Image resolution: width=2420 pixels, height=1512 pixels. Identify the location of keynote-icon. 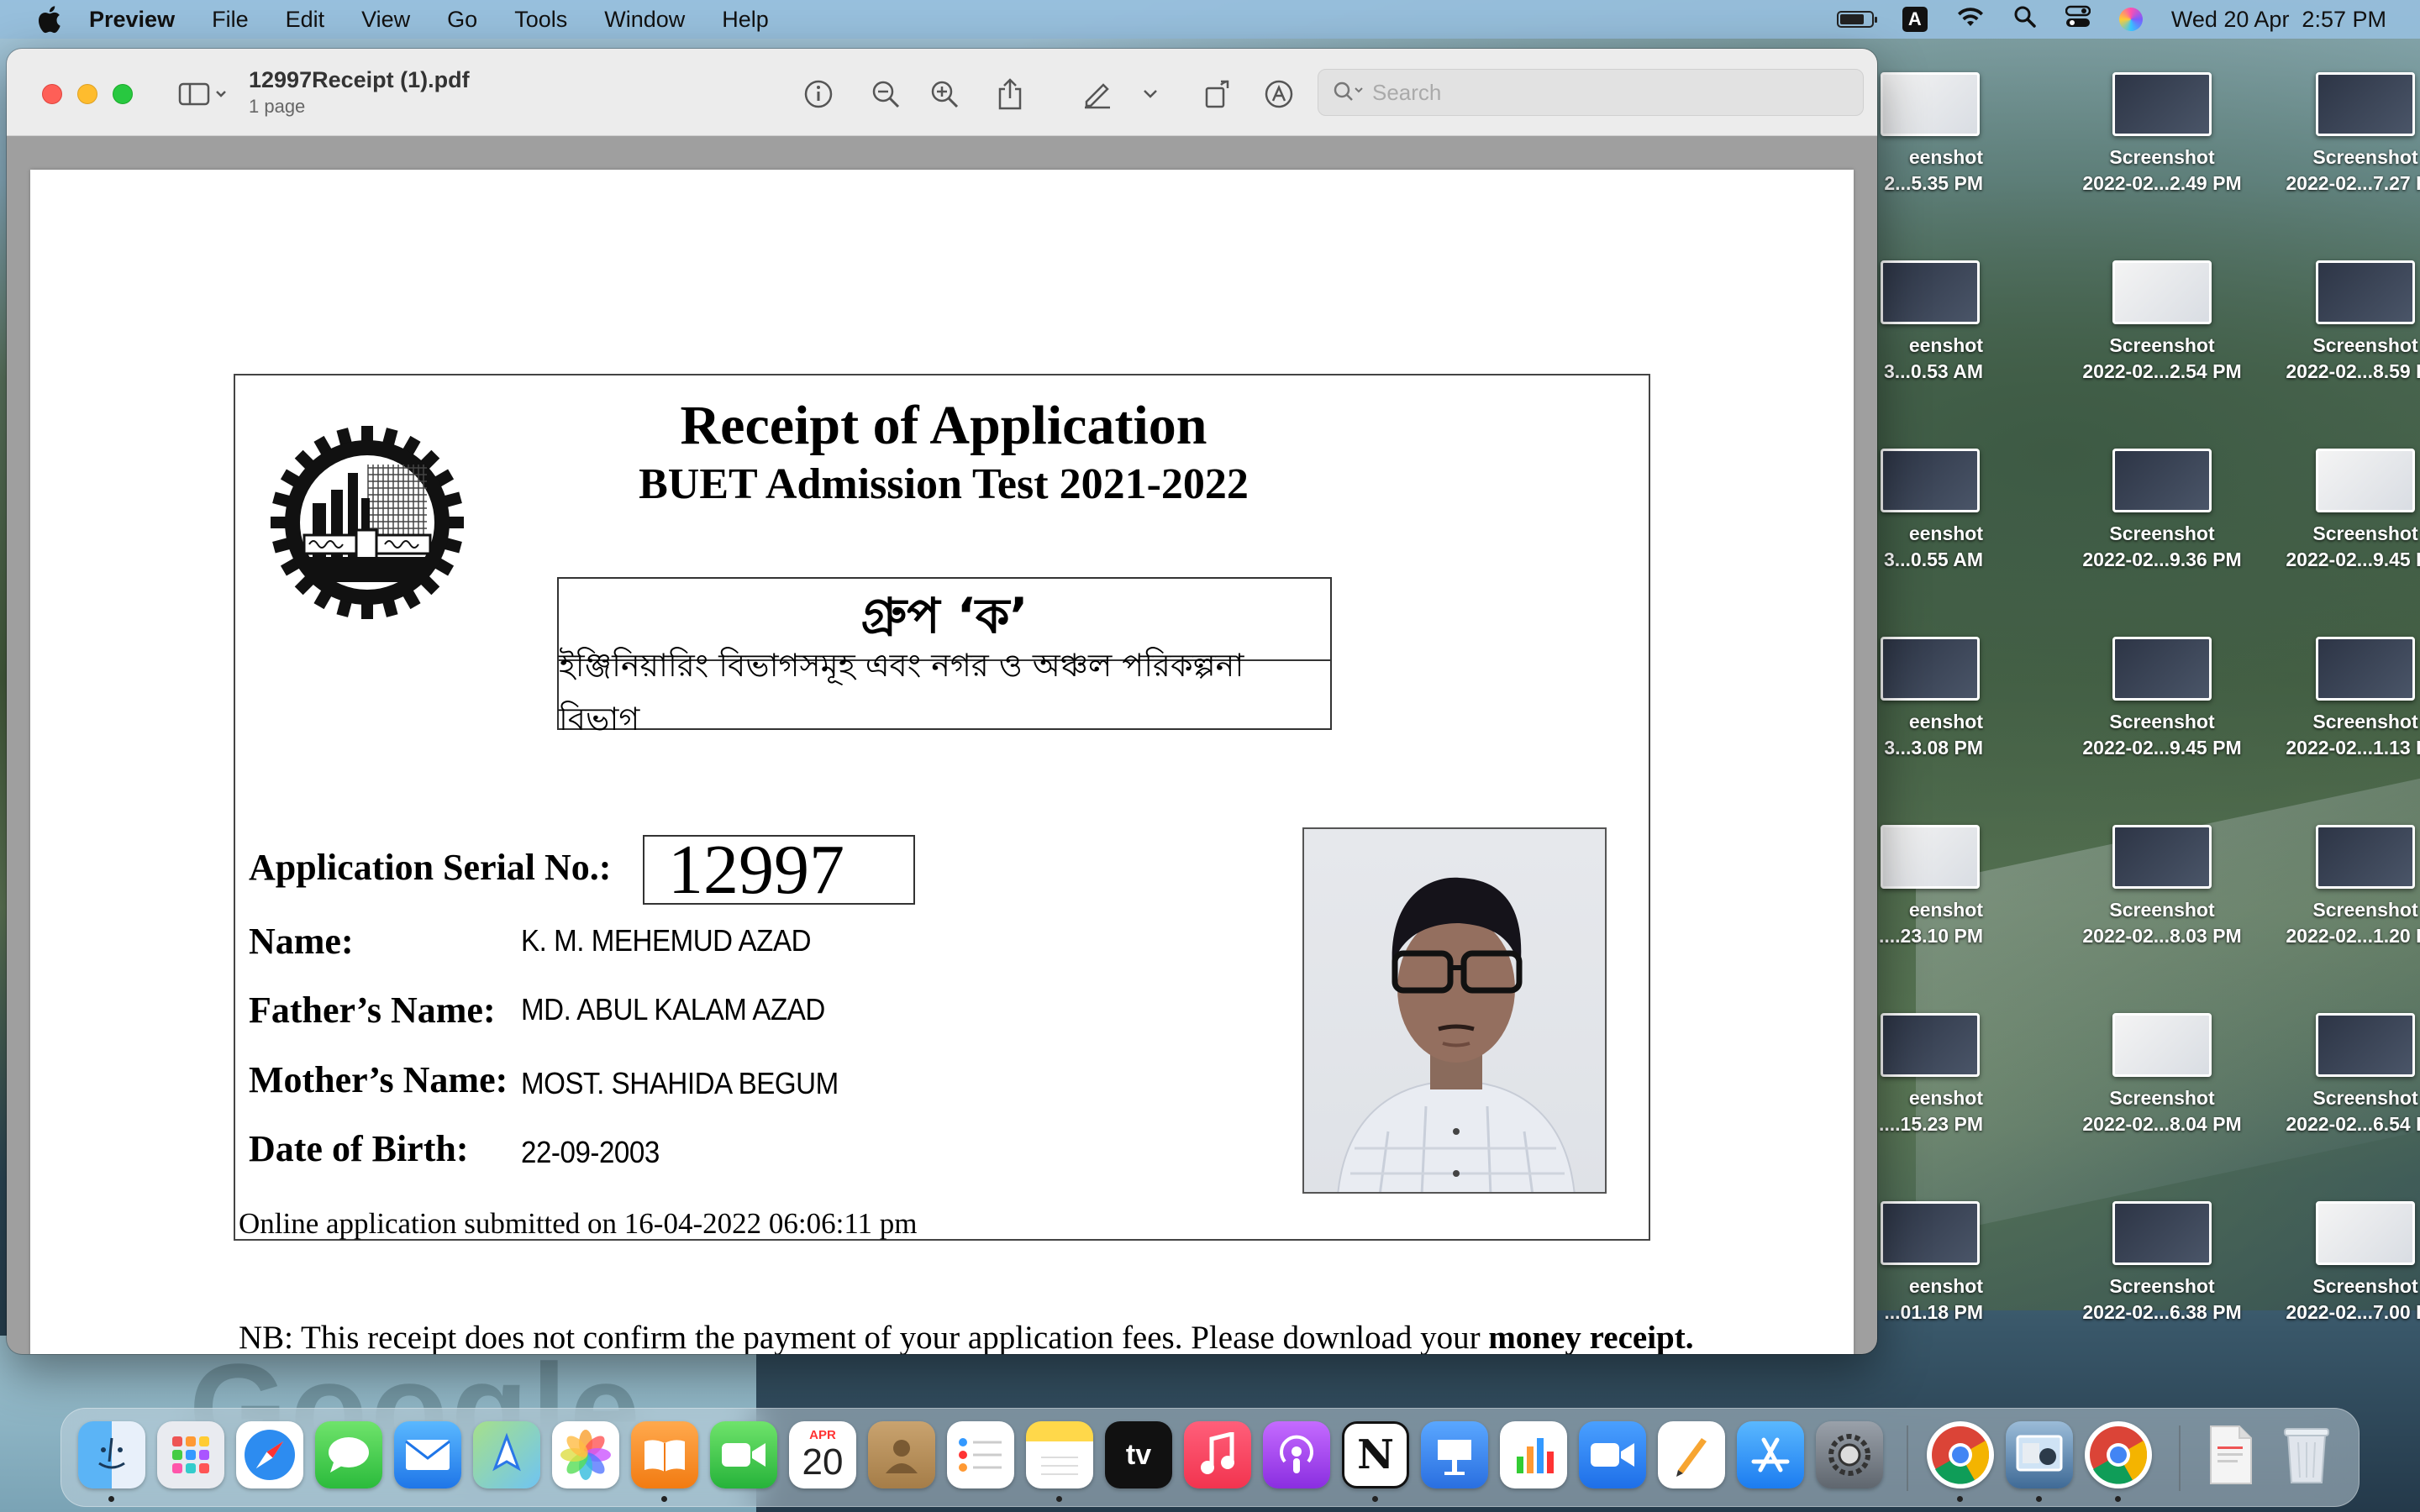
(1454, 1454).